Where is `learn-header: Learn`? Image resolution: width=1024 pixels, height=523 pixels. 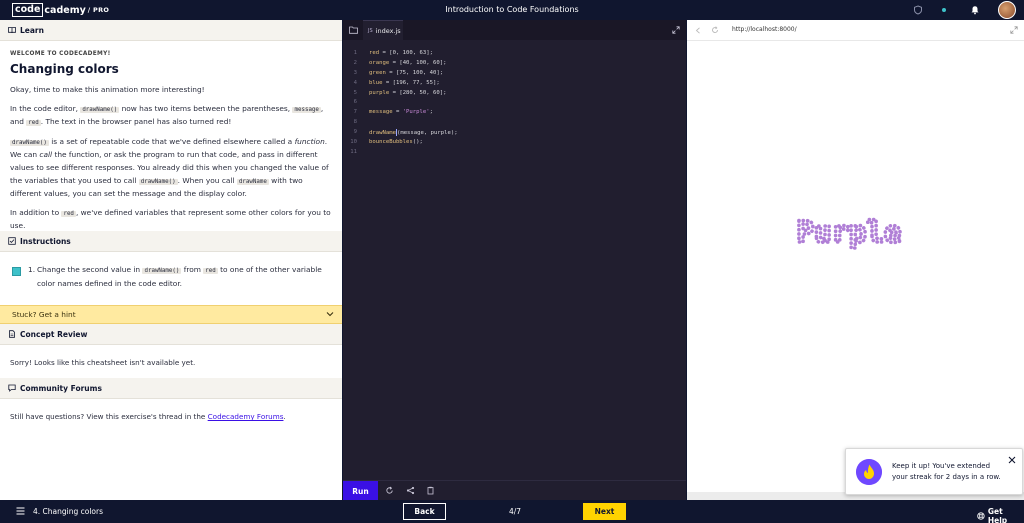 learn-header: Learn is located at coordinates (171, 30).